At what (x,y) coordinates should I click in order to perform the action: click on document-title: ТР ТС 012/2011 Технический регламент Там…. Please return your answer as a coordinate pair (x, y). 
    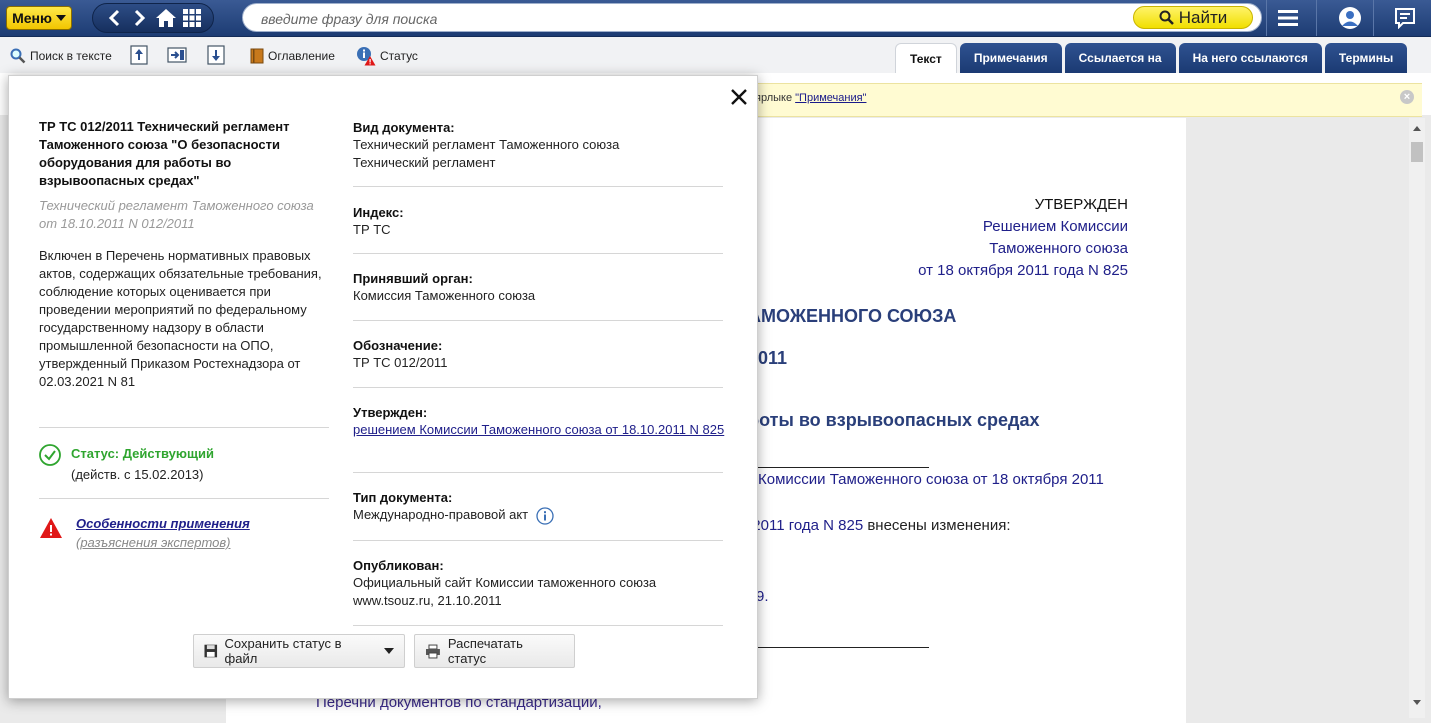
    Looking at the image, I should click on (164, 153).